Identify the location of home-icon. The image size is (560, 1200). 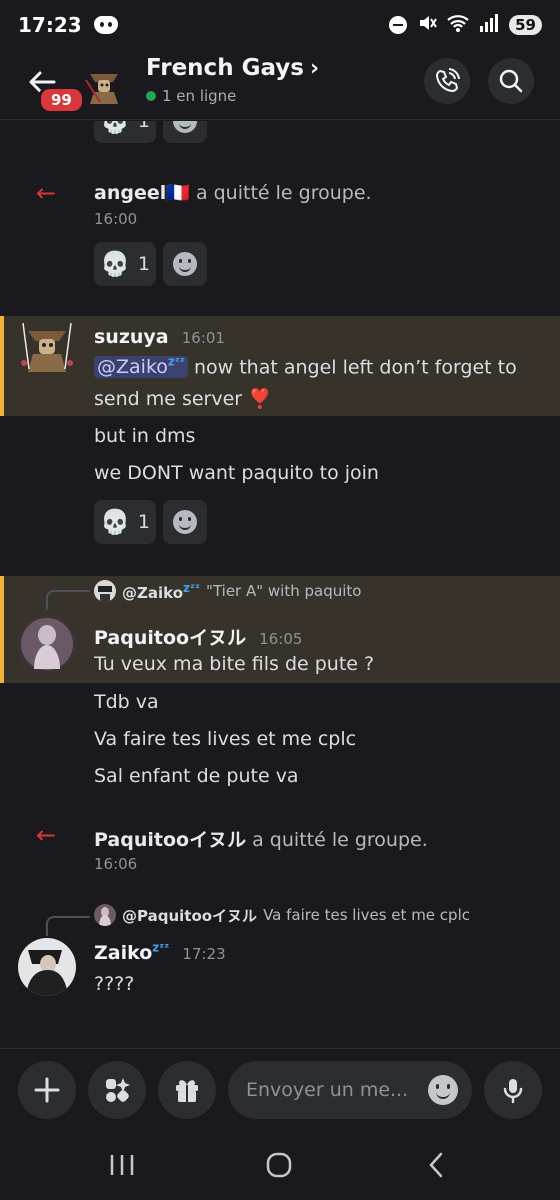
(279, 1165).